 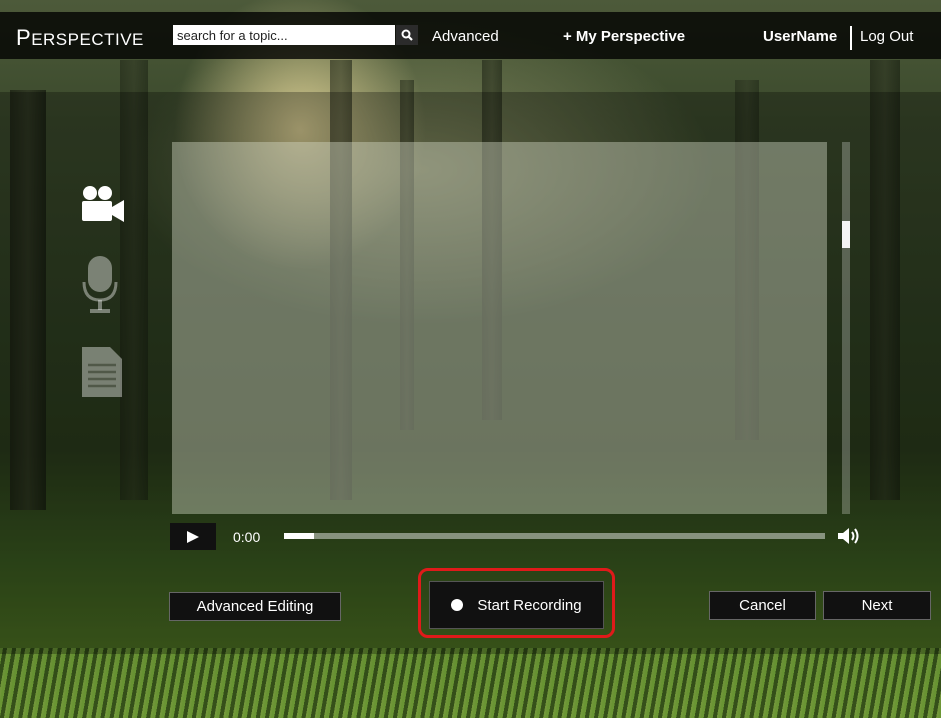 What do you see at coordinates (624, 36) in the screenshot?
I see `my-perspective-link: + My Perspective` at bounding box center [624, 36].